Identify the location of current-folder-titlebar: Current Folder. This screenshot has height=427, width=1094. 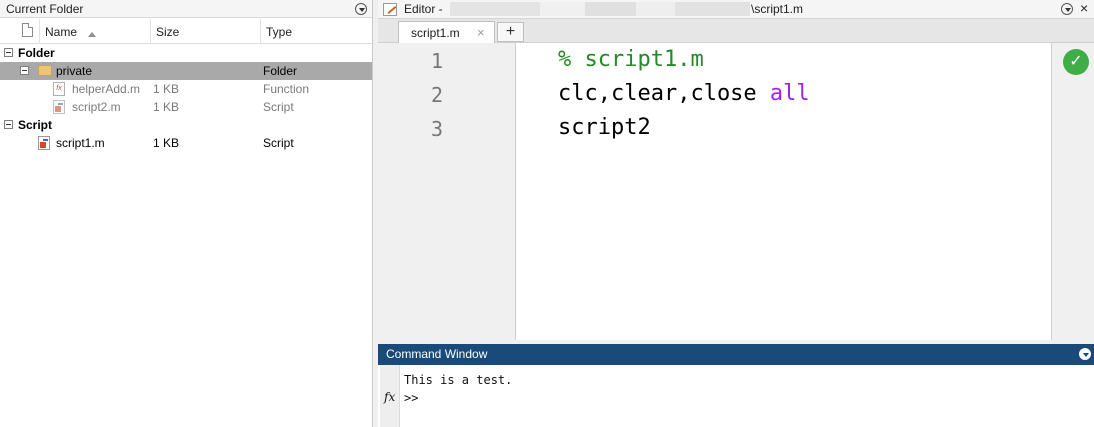
(186, 9).